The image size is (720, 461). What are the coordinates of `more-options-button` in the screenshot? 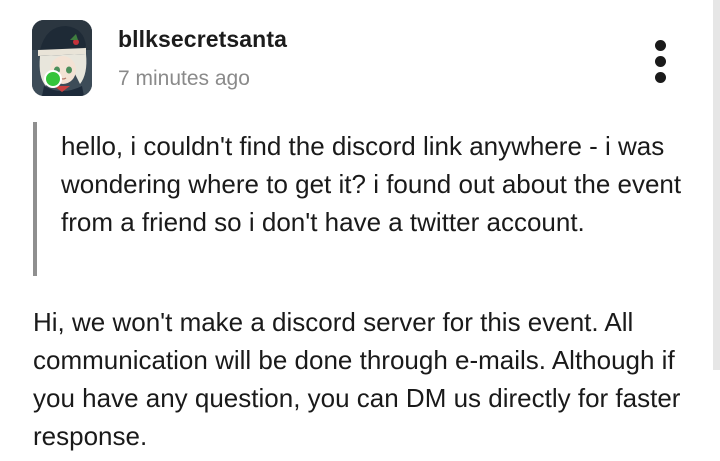 It's located at (661, 61).